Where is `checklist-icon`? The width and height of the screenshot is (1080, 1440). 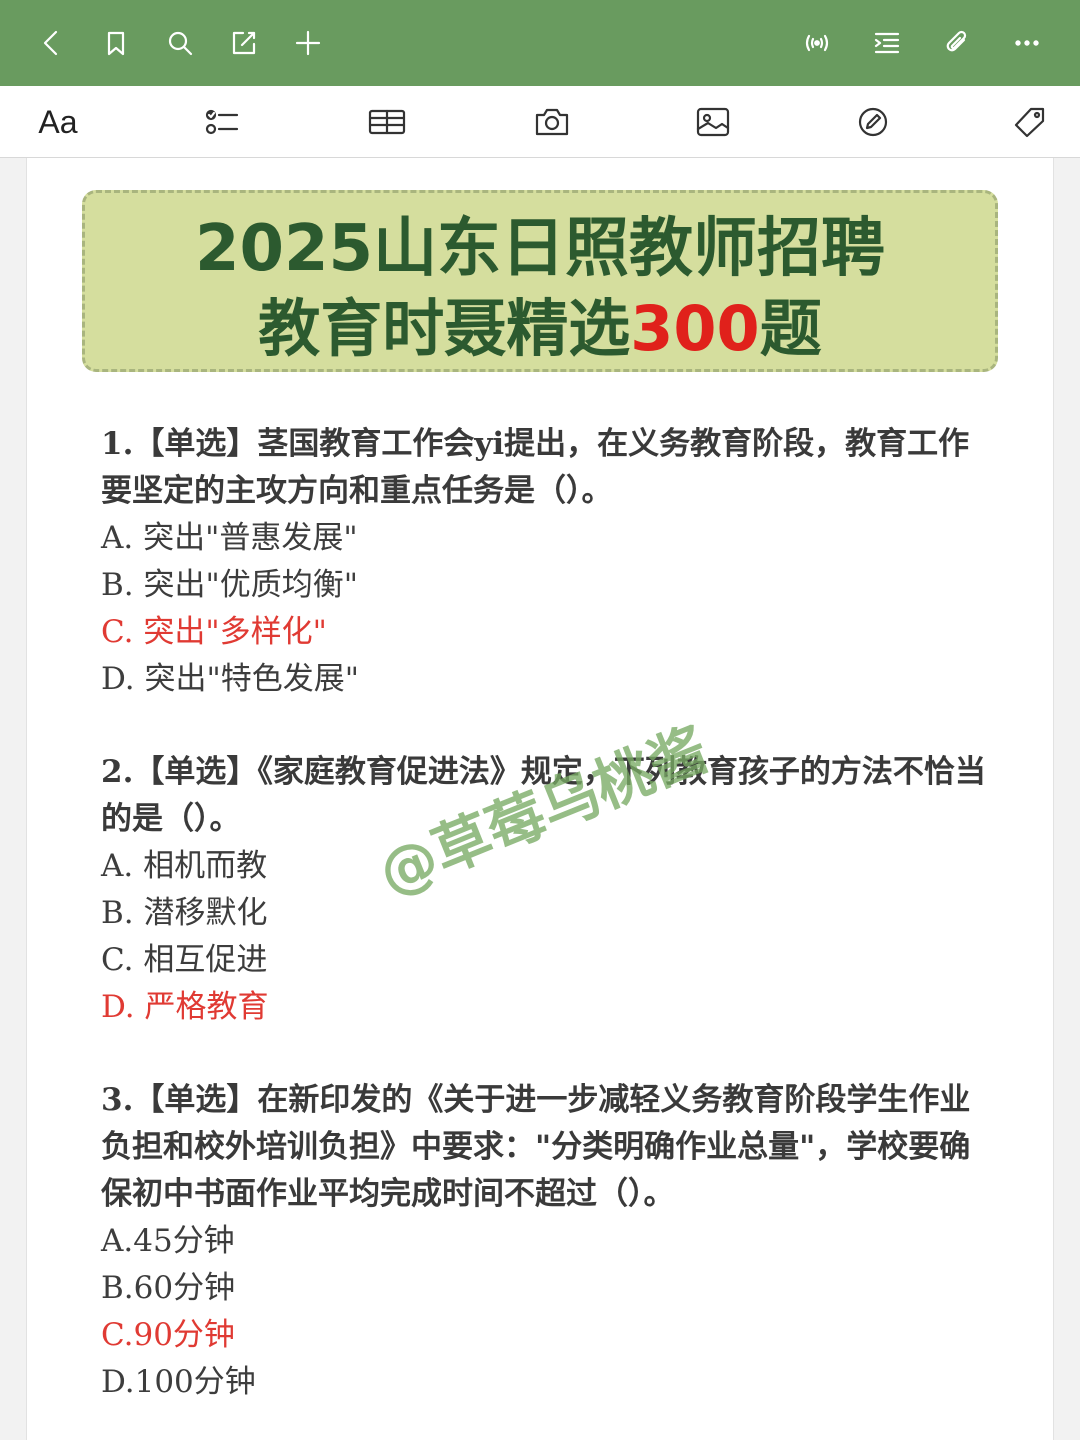
checklist-icon is located at coordinates (222, 122).